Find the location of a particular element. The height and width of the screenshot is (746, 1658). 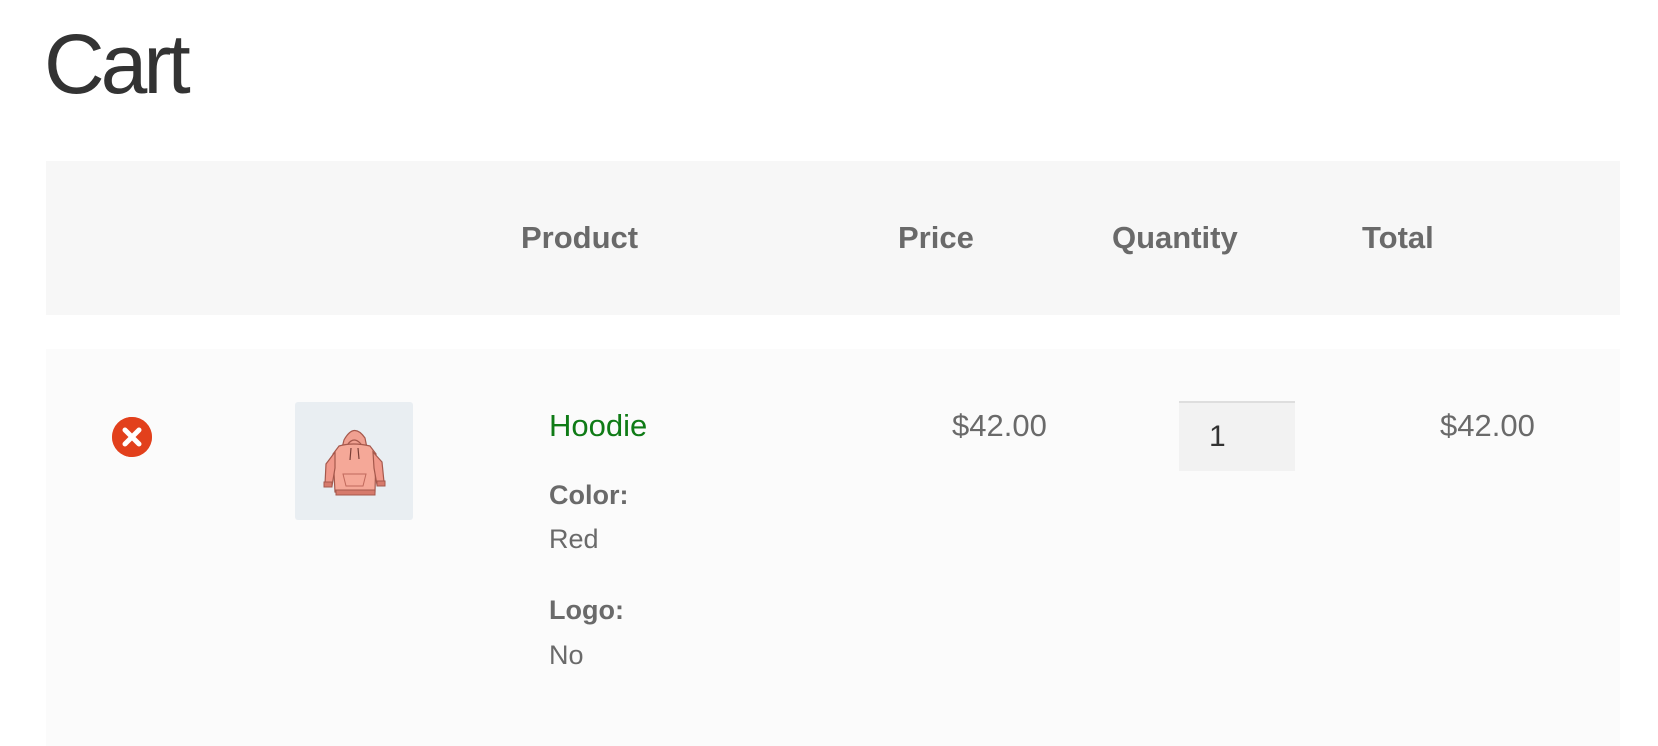

meta-value-logo: No is located at coordinates (566, 655).